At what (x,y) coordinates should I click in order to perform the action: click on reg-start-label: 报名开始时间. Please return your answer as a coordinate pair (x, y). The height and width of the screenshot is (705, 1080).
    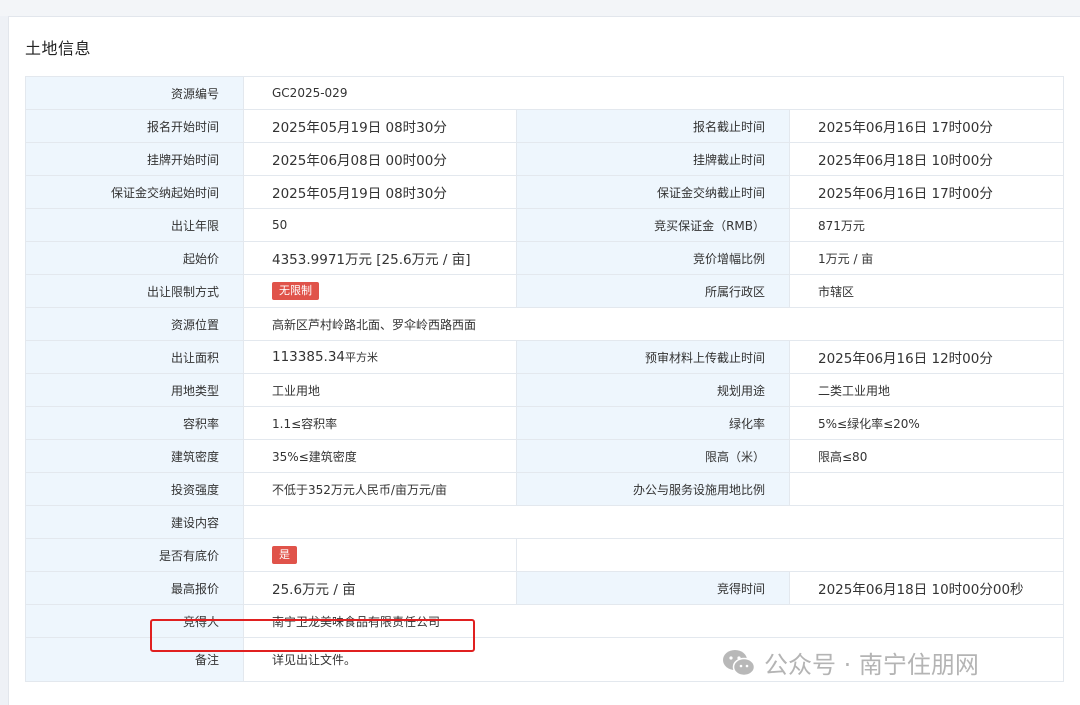
    Looking at the image, I should click on (134, 126).